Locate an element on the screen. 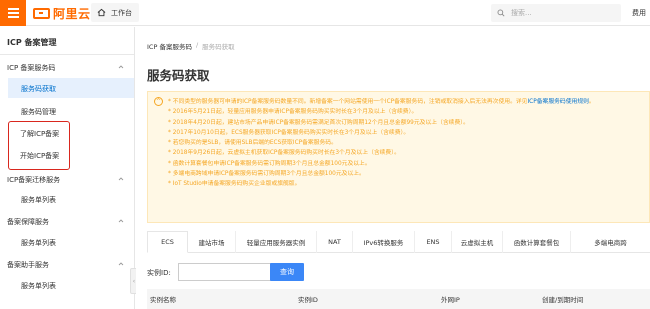  sidebar-group-icp-service-code: ICP 备案服务码 is located at coordinates (31, 68).